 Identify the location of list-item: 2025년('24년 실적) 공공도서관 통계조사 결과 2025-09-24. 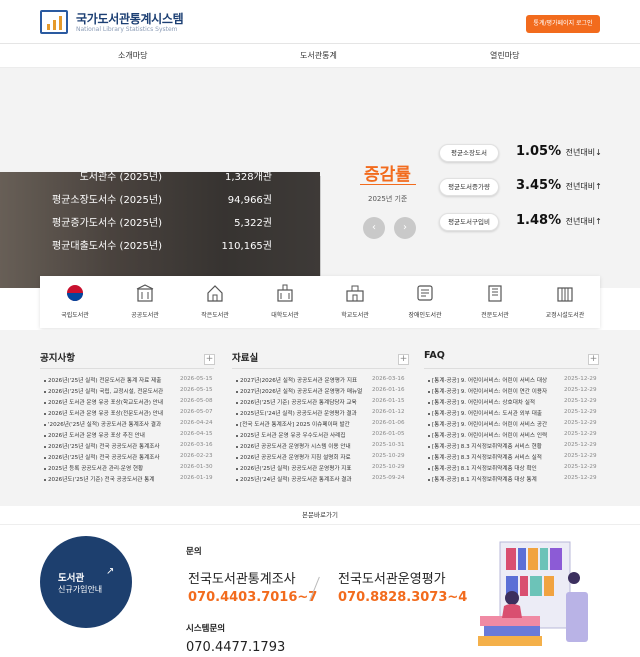
(324, 480).